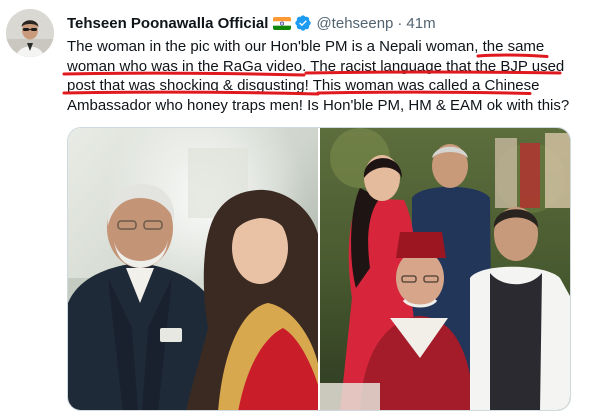 This screenshot has width=598, height=416. Describe the element at coordinates (303, 23) in the screenshot. I see `verified-badge-icon` at that location.